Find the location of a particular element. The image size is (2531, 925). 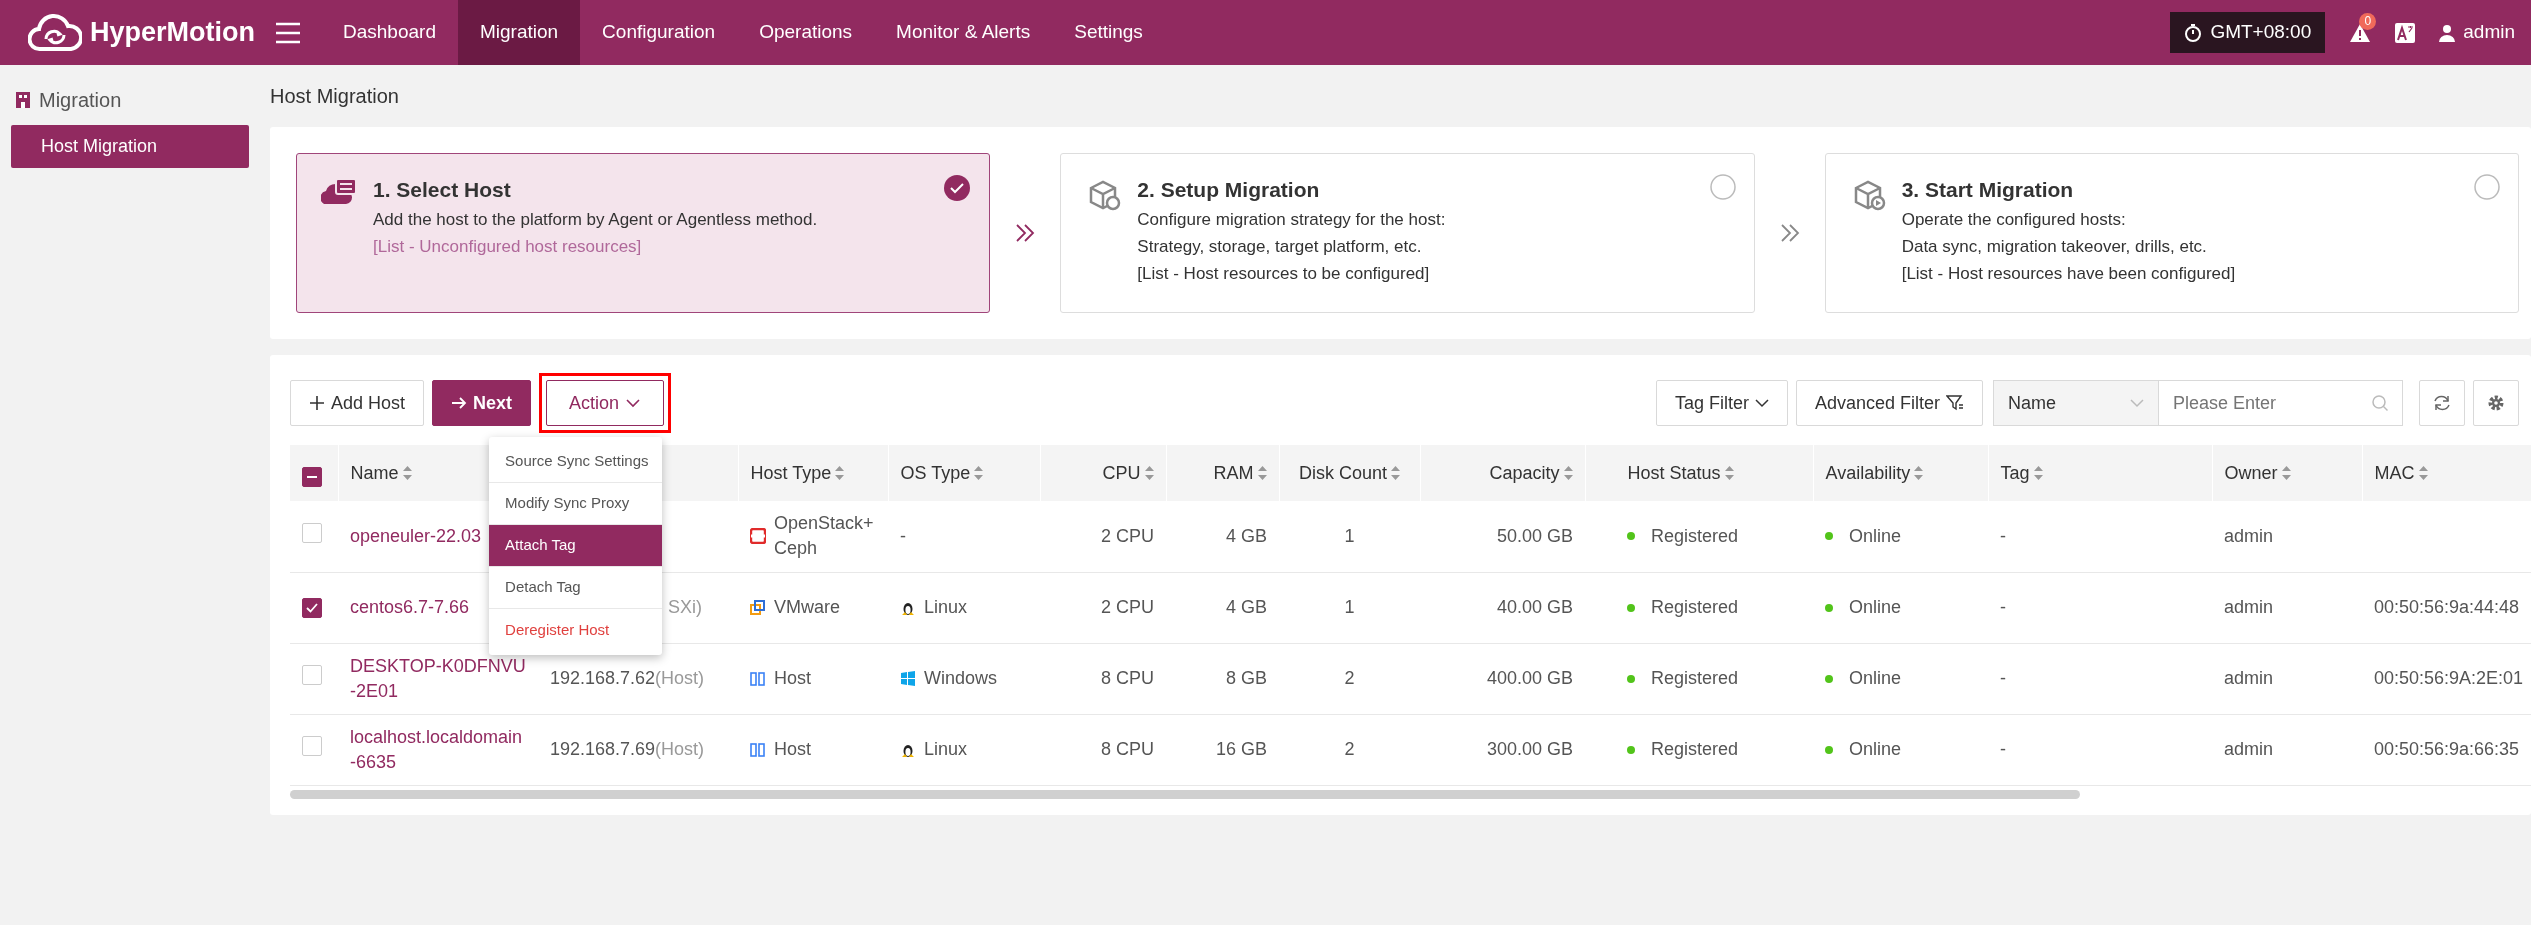

settings-icon is located at coordinates (2496, 403).